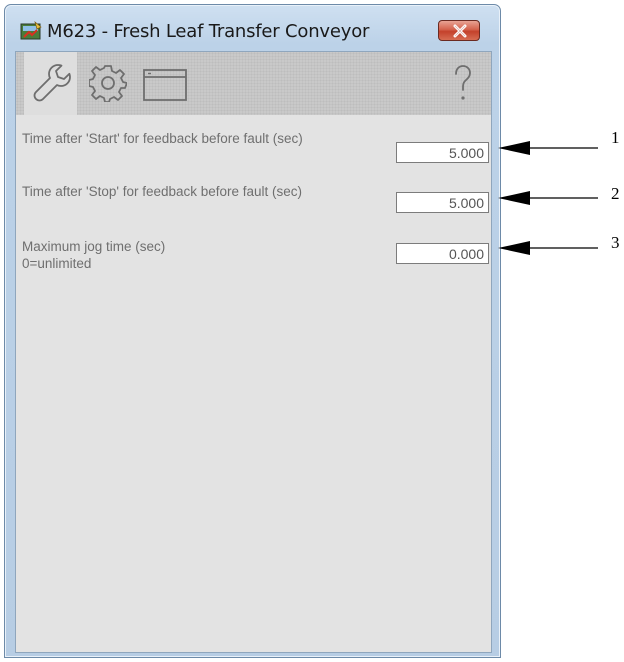 The image size is (624, 662). What do you see at coordinates (615, 193) in the screenshot?
I see `callout-number-2: 2` at bounding box center [615, 193].